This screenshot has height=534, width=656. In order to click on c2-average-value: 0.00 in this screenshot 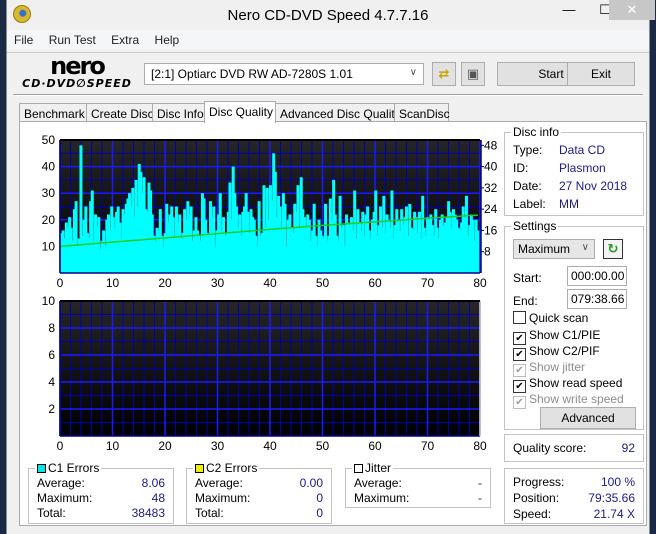, I will do `click(311, 483)`.